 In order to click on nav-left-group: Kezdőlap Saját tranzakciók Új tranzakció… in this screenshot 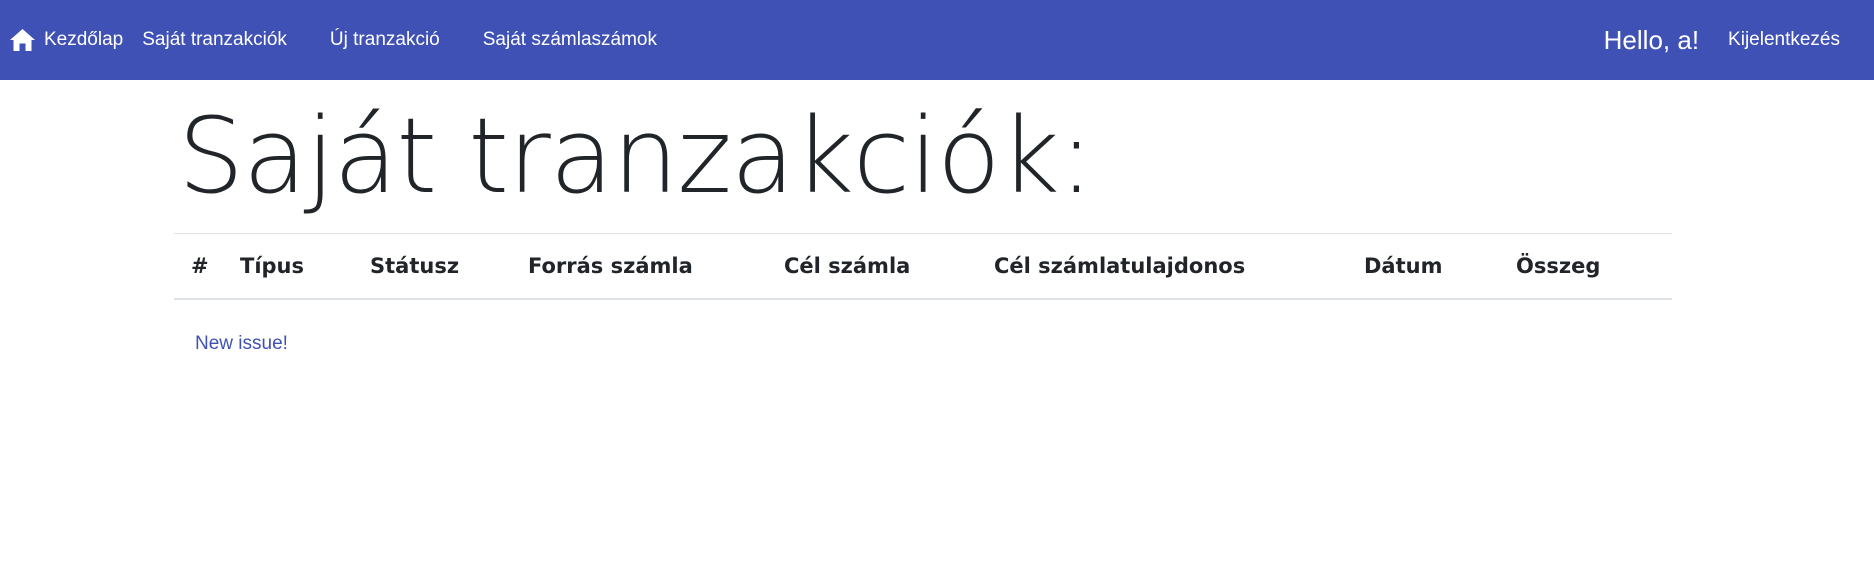, I will do `click(328, 40)`.